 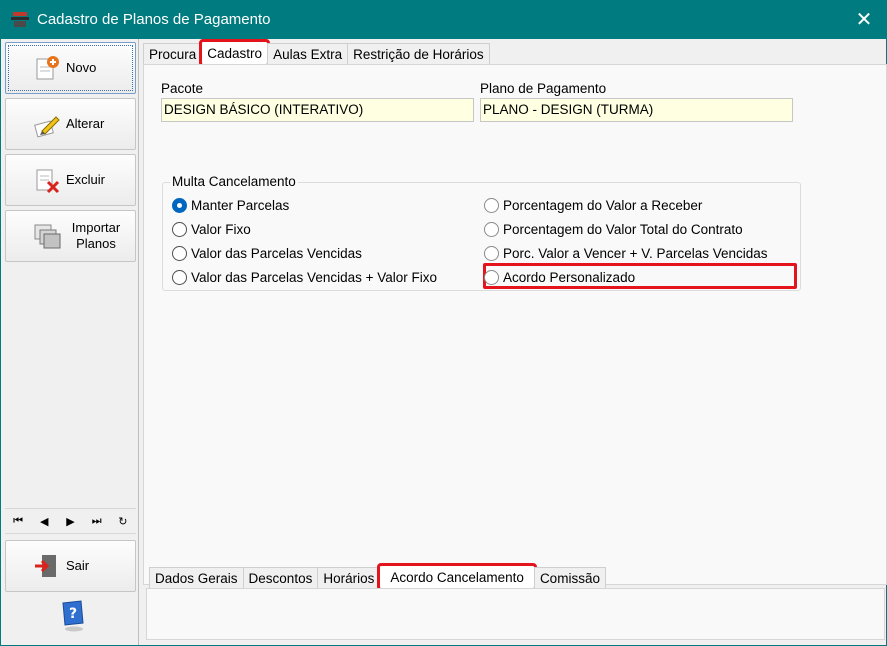 I want to click on tab-aulas-extra: Aulas Extra, so click(x=308, y=54).